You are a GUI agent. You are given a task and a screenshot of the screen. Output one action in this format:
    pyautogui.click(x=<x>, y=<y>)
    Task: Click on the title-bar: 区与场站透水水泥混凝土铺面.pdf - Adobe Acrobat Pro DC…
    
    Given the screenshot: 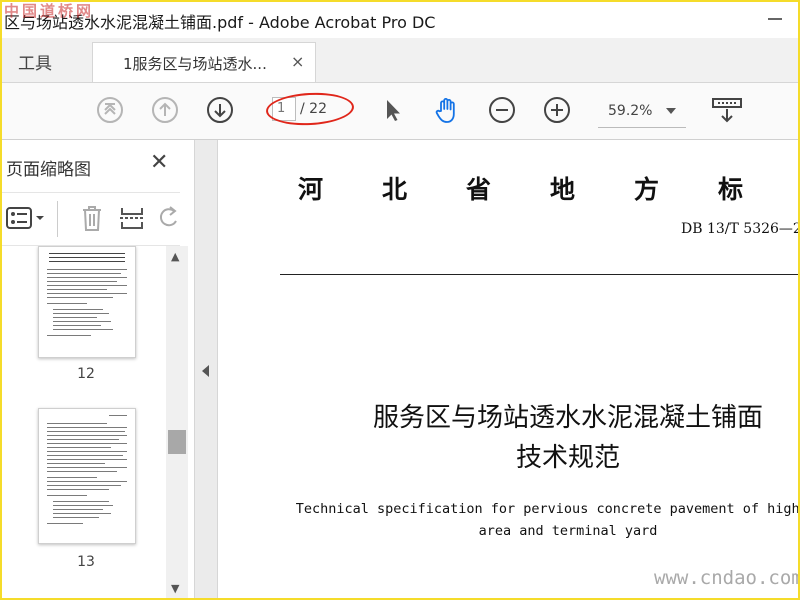 What is the action you would take?
    pyautogui.click(x=400, y=19)
    